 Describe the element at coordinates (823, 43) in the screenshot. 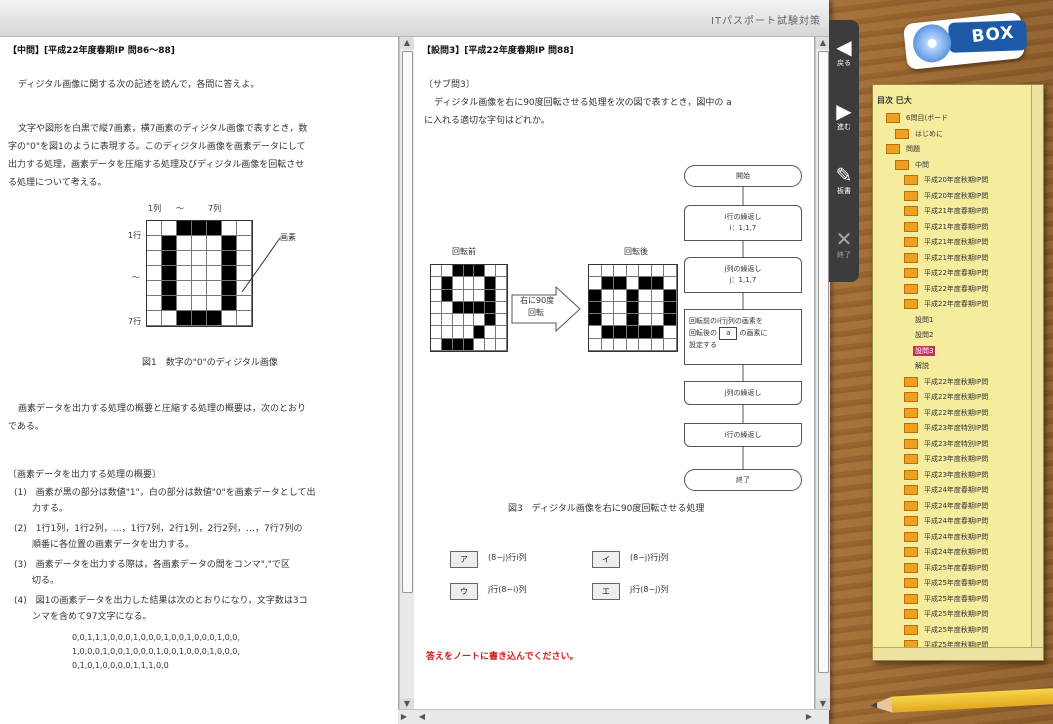

I see `right-scroll-up-icon: ▲` at that location.